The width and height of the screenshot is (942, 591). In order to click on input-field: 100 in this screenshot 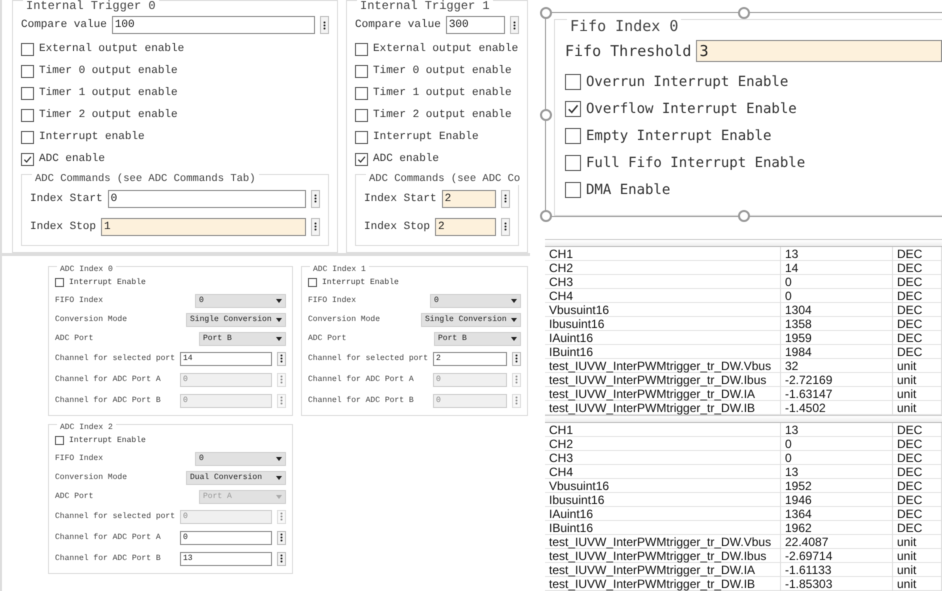, I will do `click(213, 25)`.